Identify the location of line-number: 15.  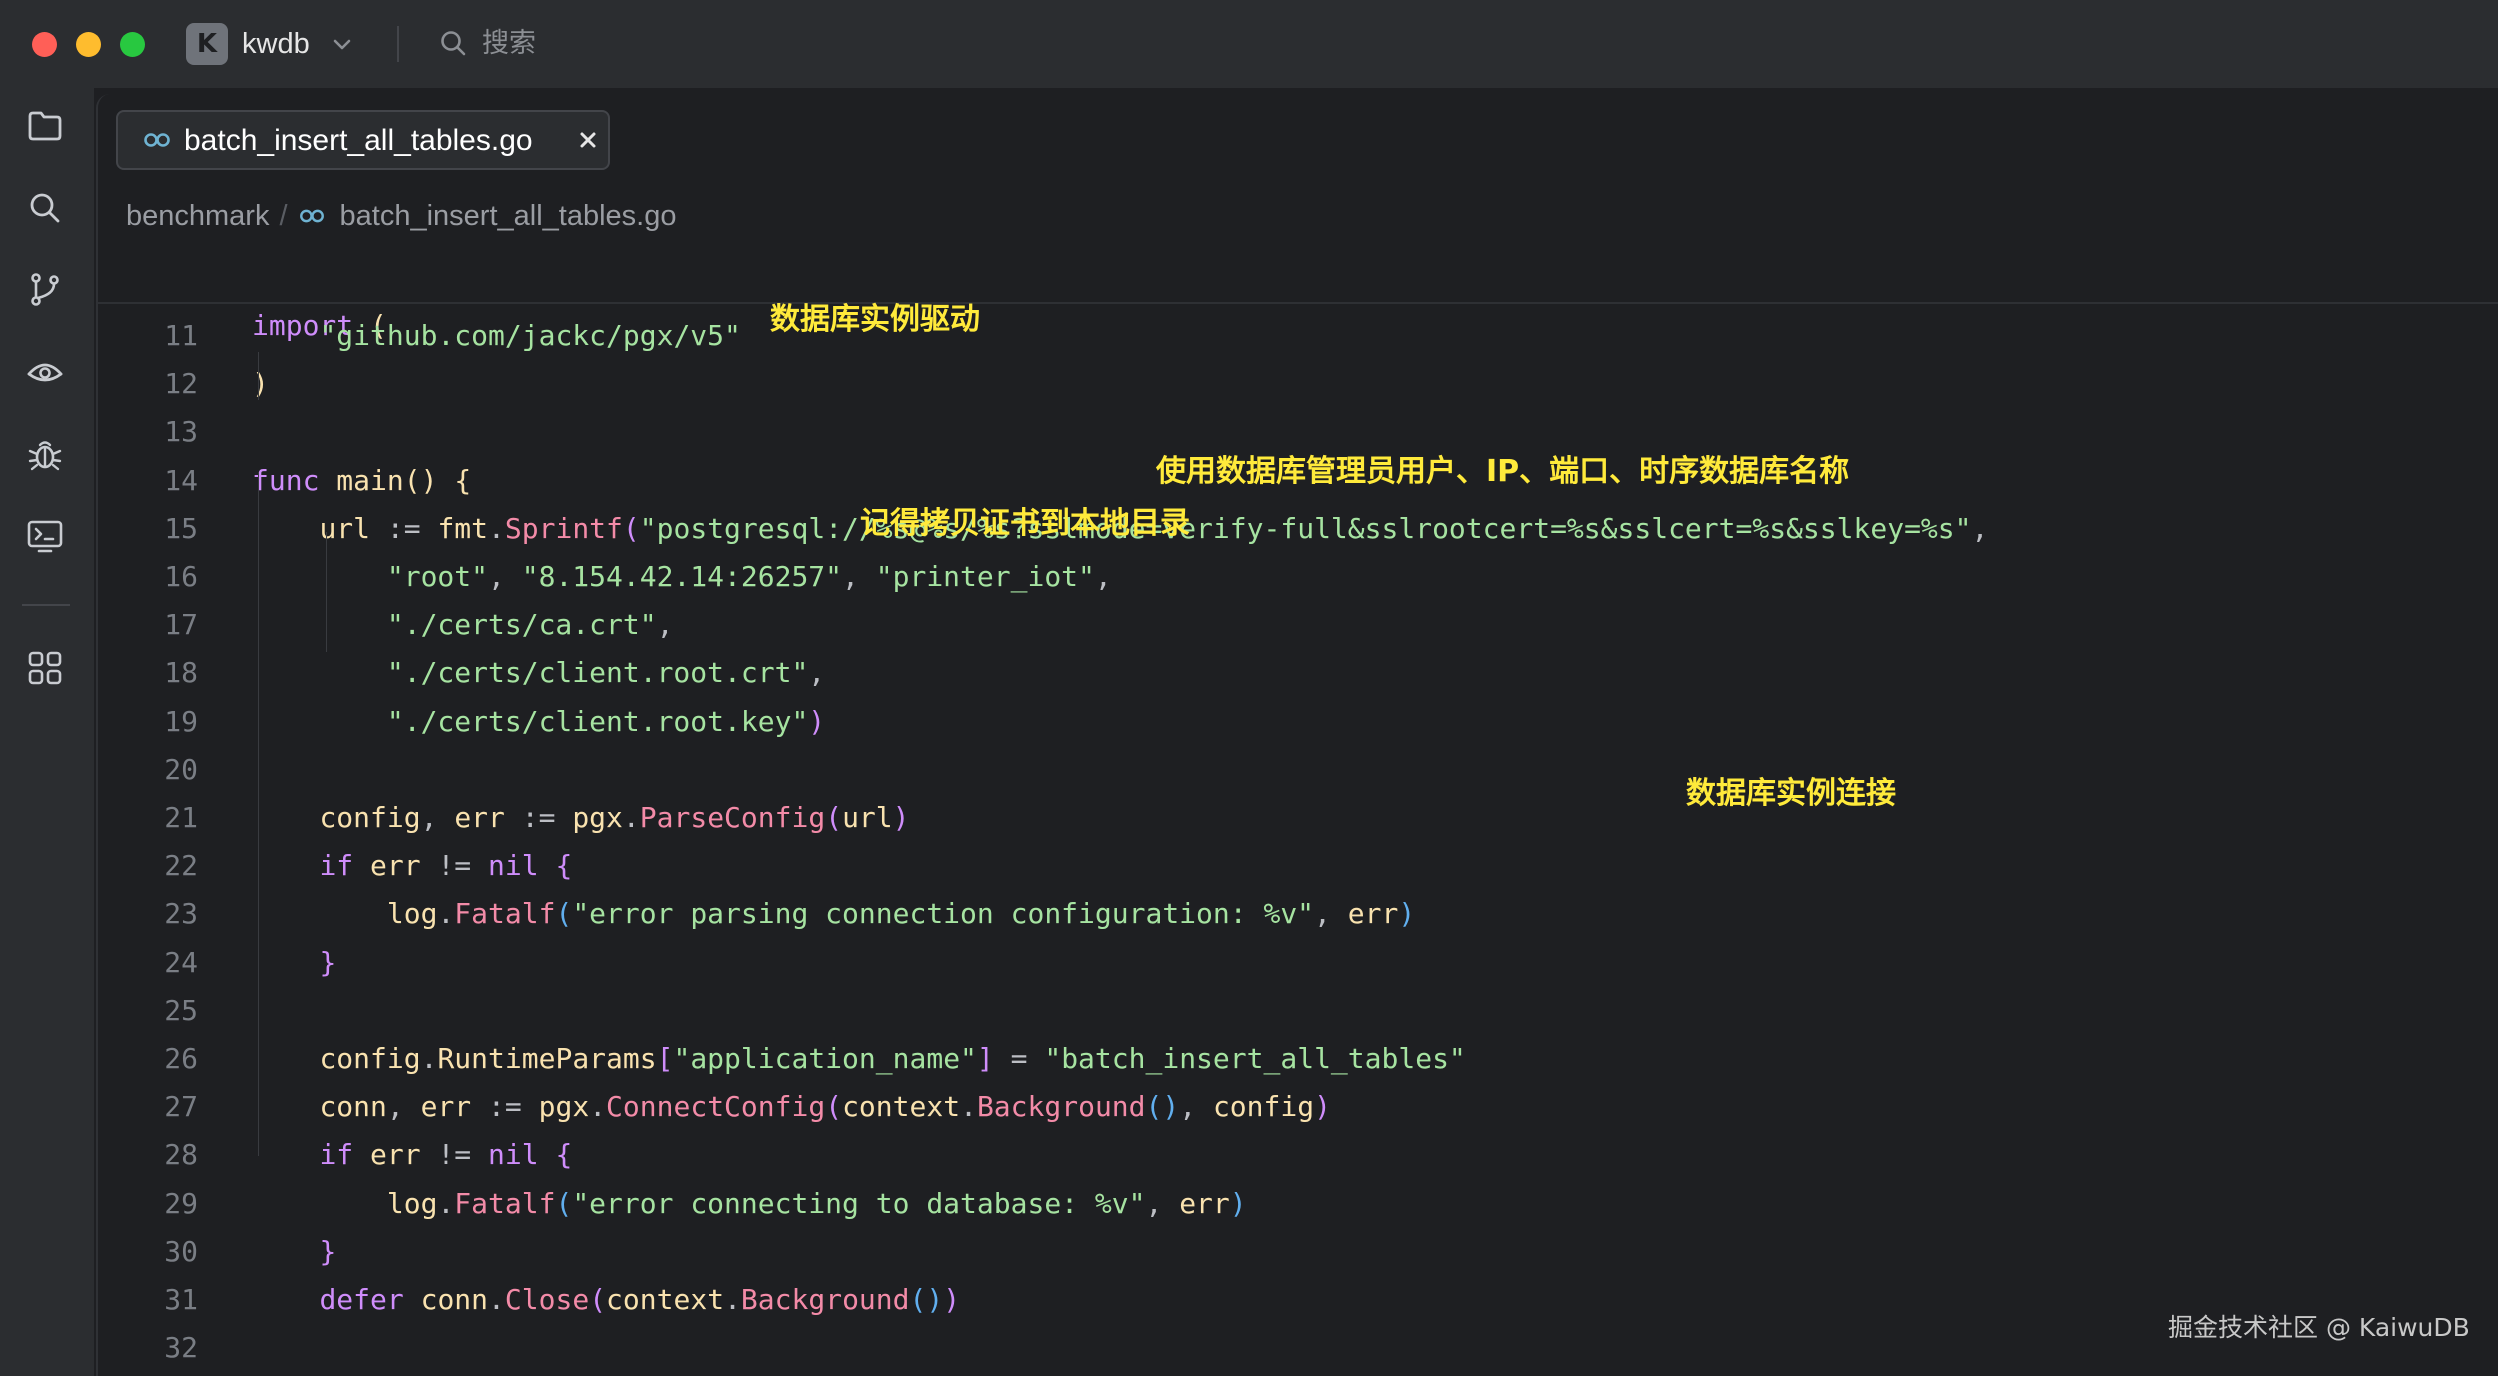
(148, 529).